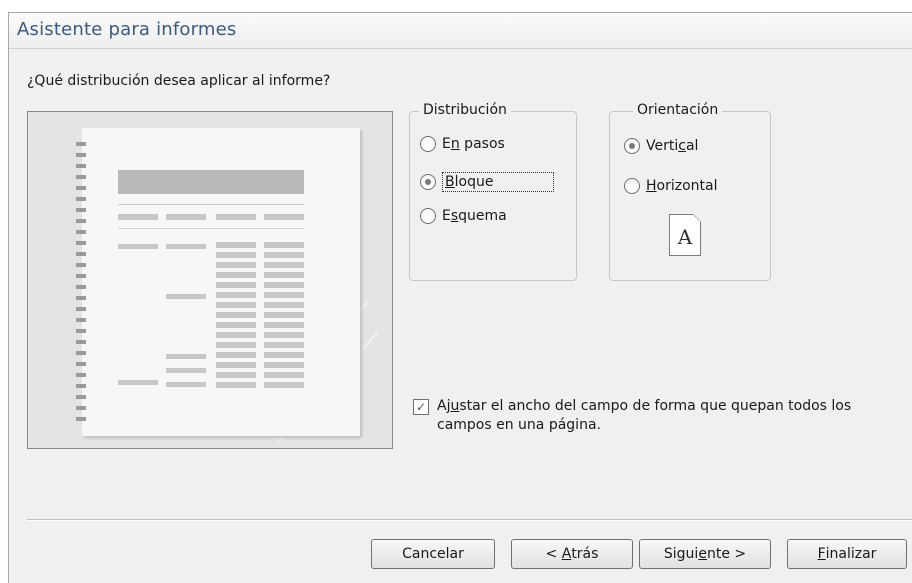  I want to click on orientation-group-legend: Orientación, so click(678, 110).